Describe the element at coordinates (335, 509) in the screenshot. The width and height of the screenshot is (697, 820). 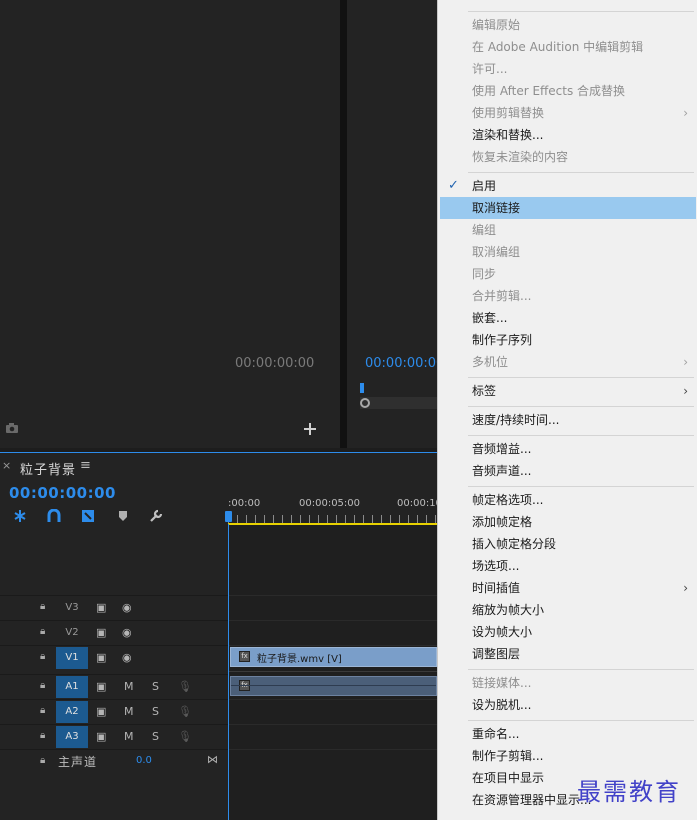
I see `time-ruler: :00:00 00:00:05:00 00:00:10` at that location.